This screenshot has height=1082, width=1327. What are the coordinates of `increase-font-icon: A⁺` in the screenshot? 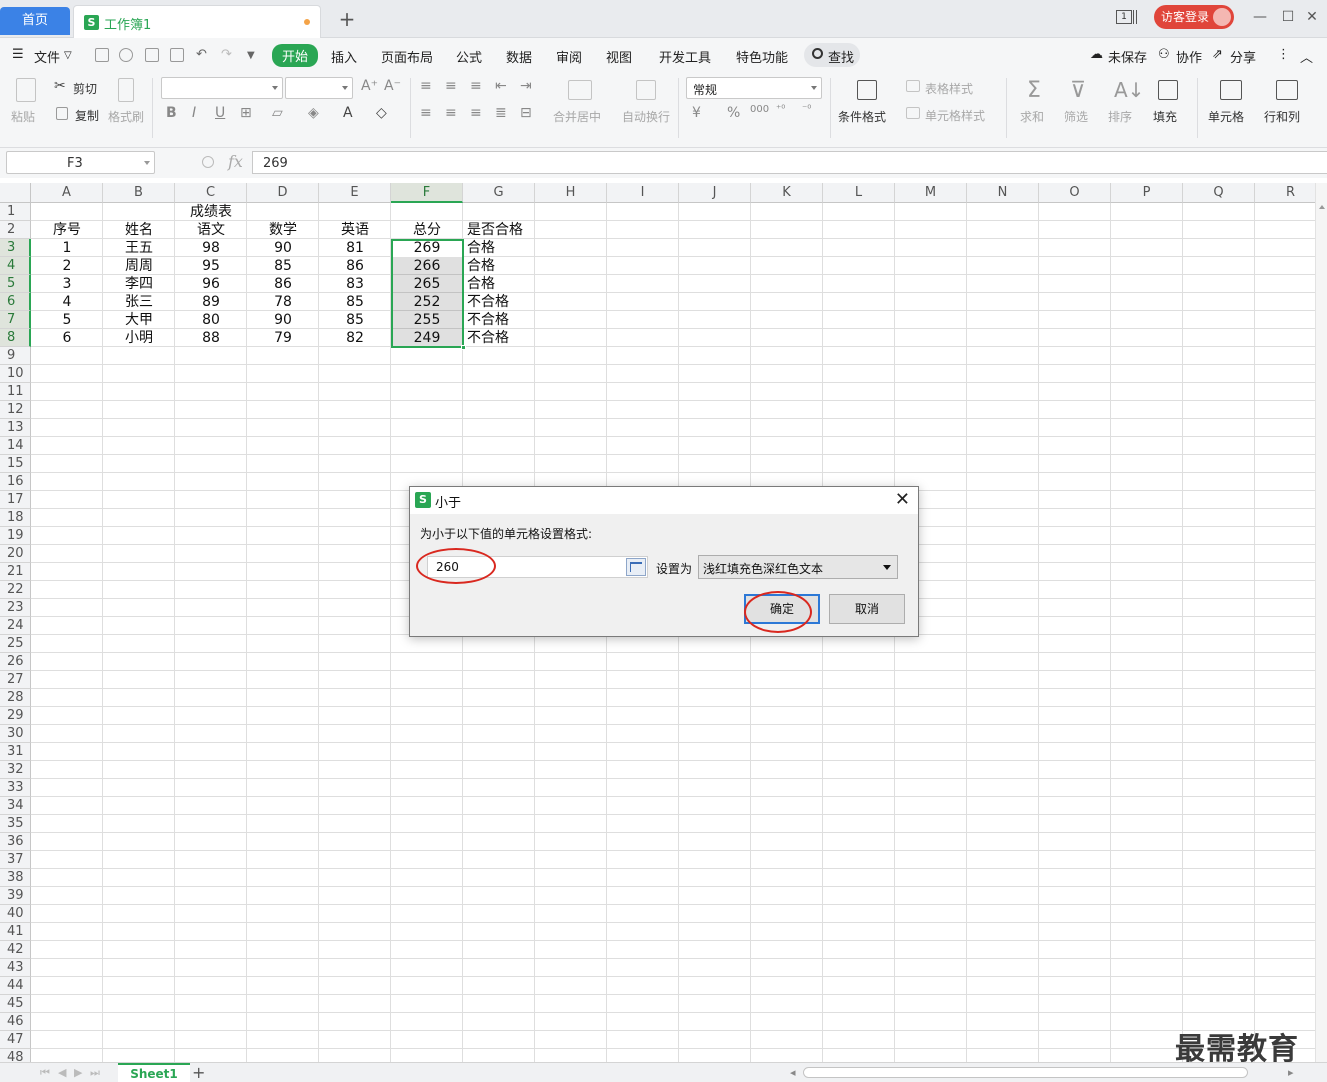 It's located at (369, 86).